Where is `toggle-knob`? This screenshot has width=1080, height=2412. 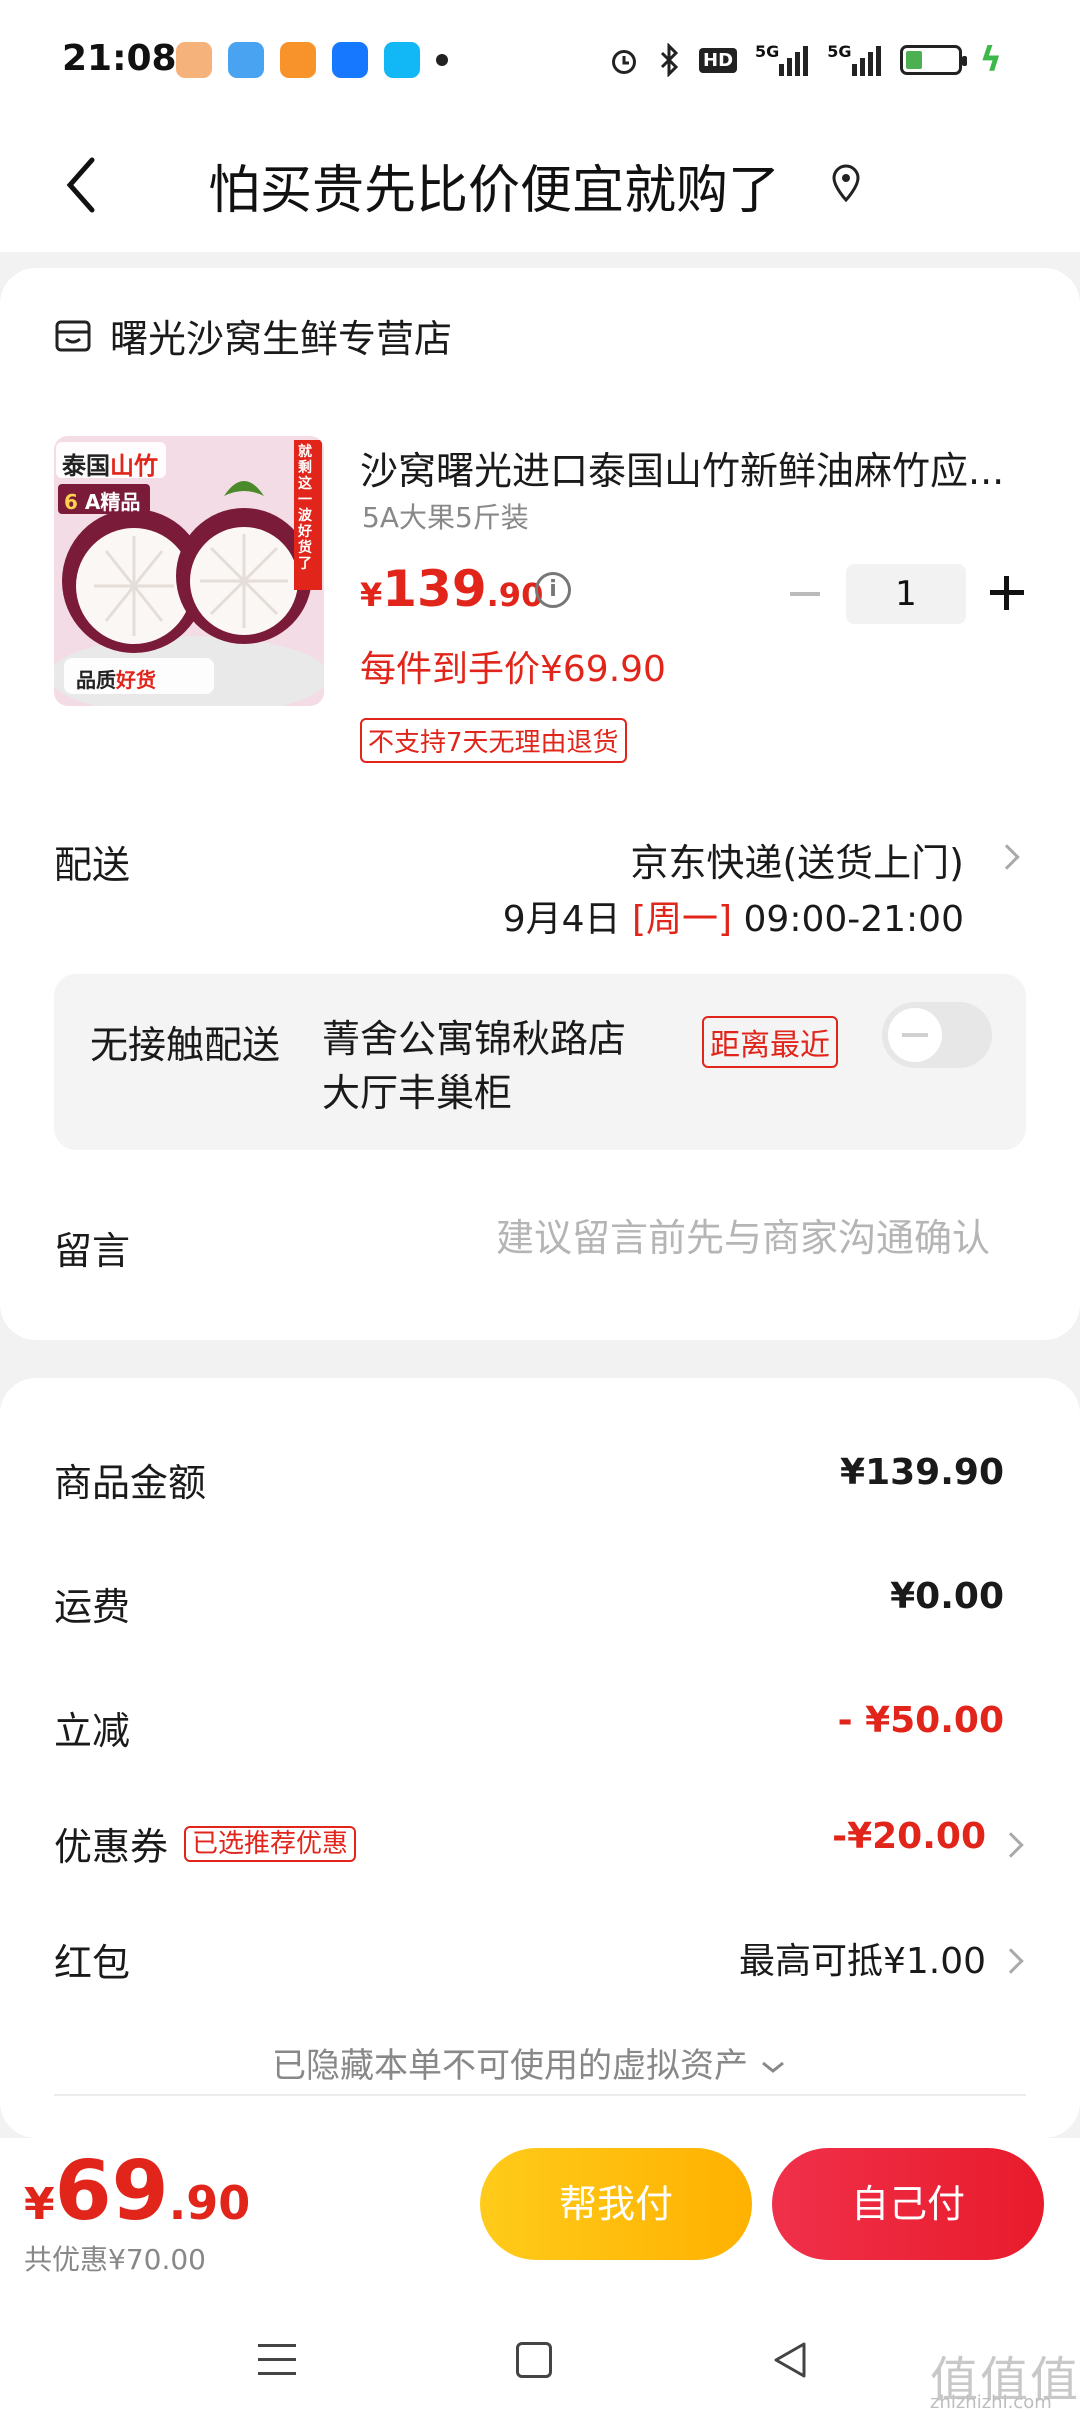 toggle-knob is located at coordinates (915, 1035).